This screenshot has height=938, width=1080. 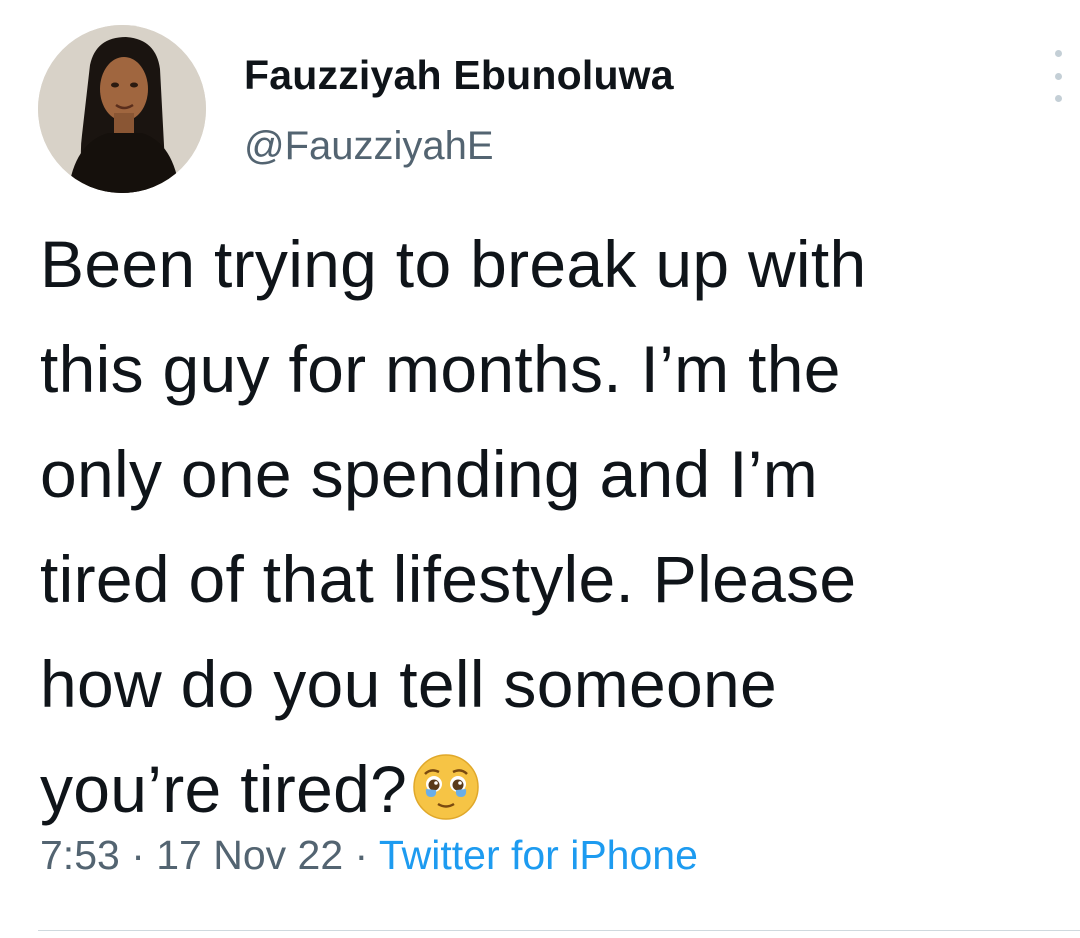 I want to click on tweet-text-line: tired of that lifestyle. Please, so click(x=448, y=579).